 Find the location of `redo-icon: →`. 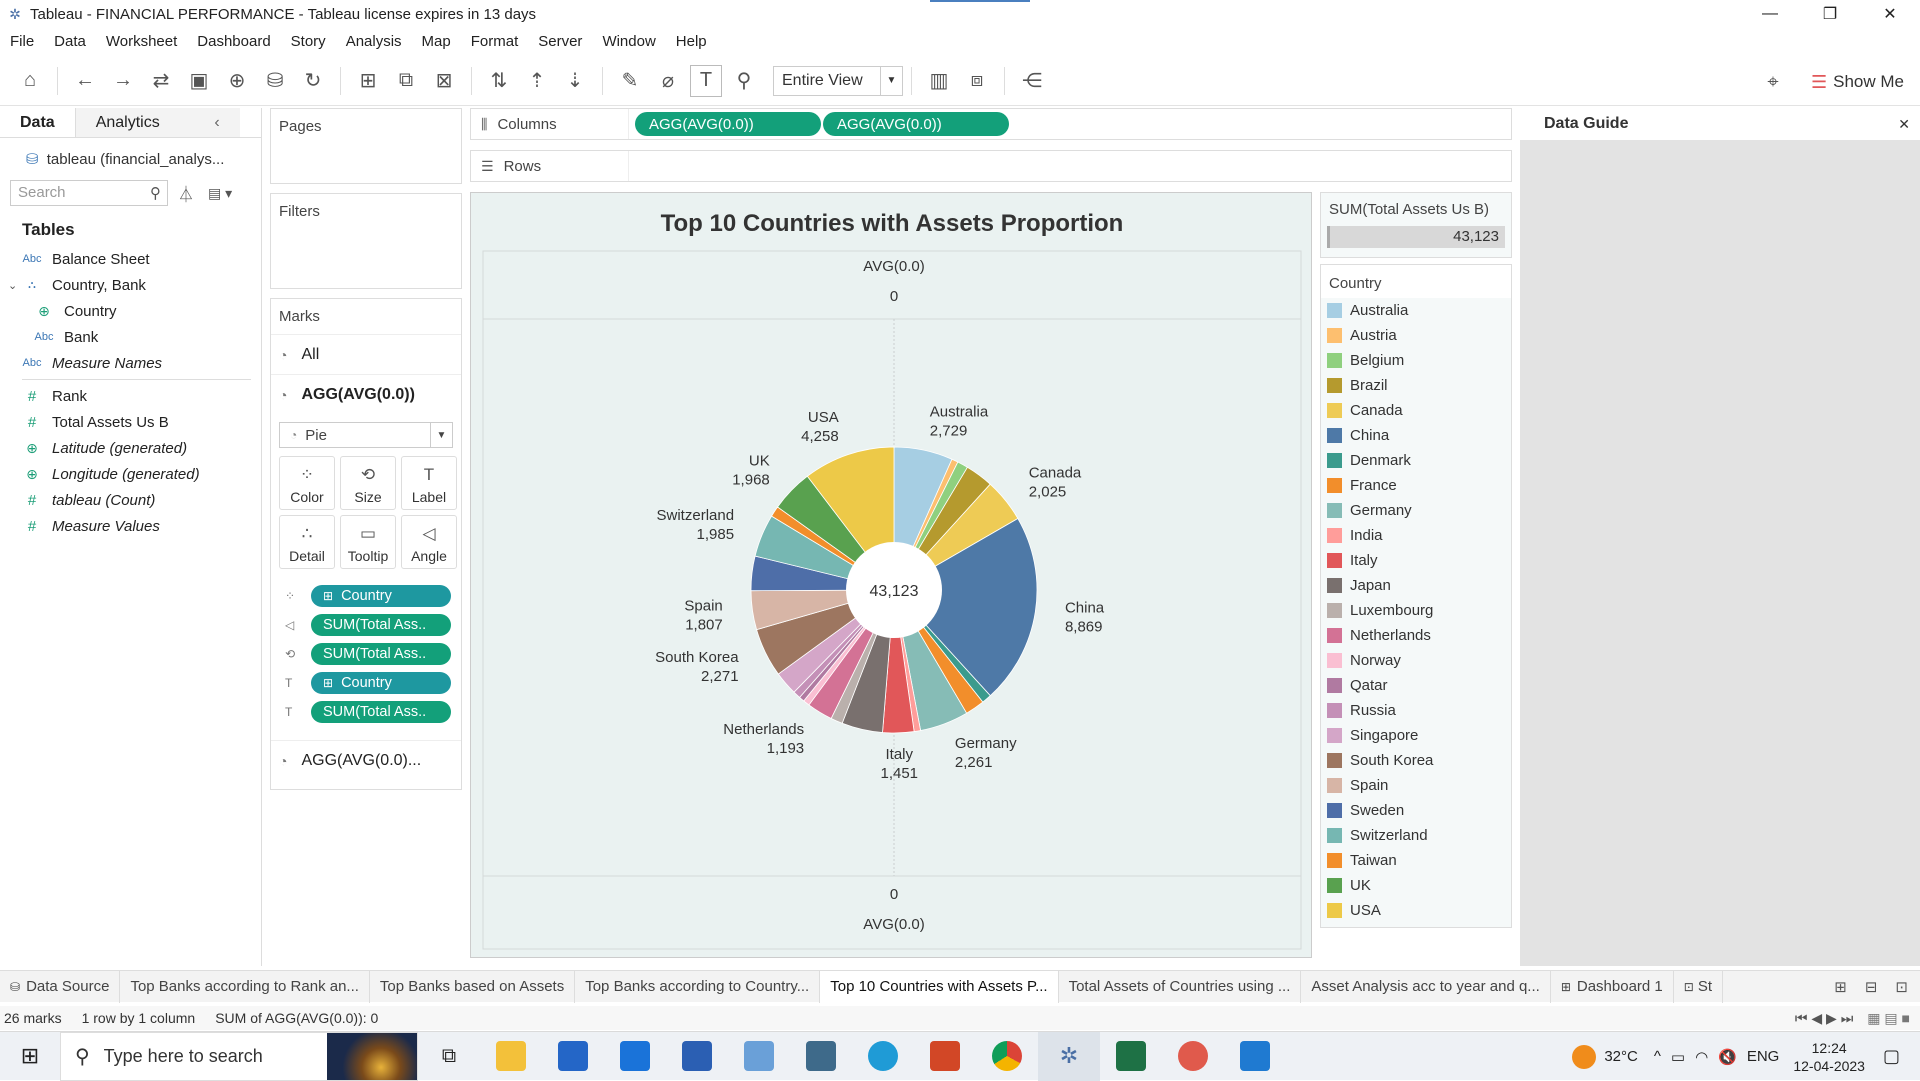

redo-icon: → is located at coordinates (123, 81).